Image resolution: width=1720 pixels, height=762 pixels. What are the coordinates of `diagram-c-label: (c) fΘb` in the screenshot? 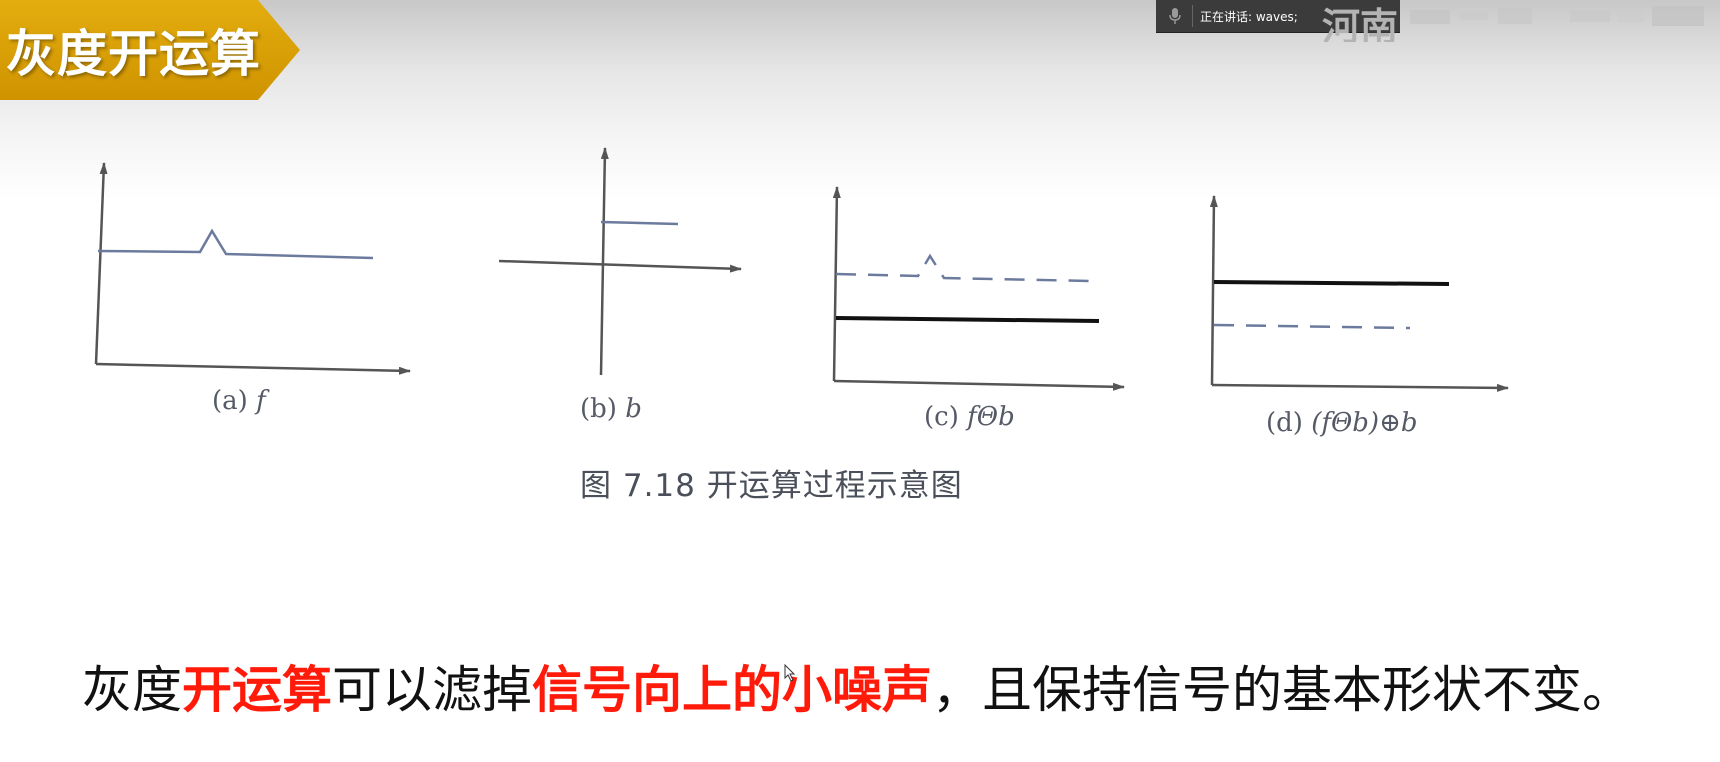 It's located at (969, 417).